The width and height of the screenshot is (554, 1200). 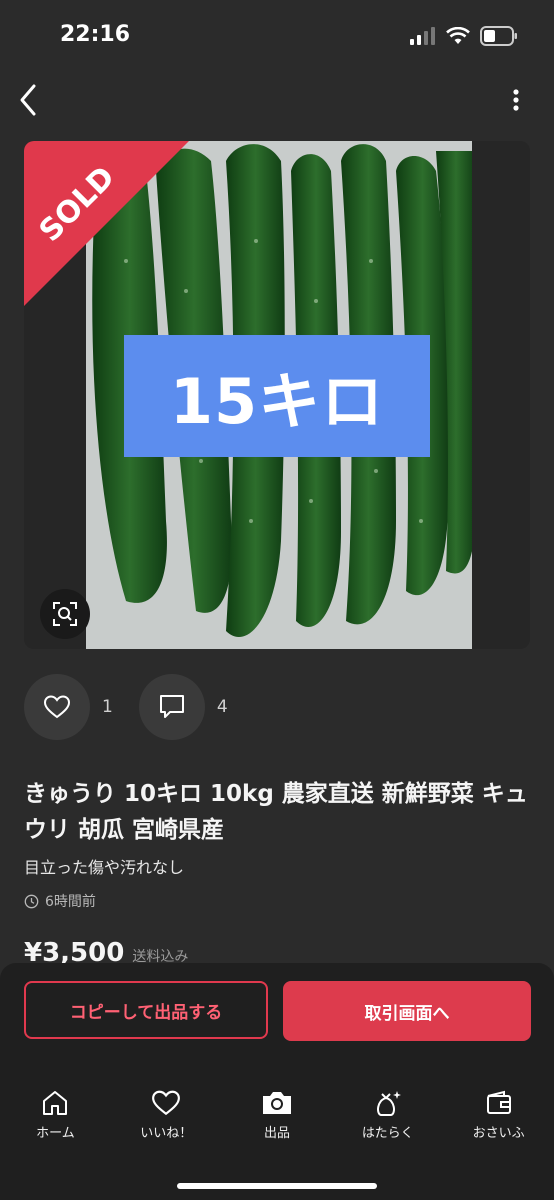 What do you see at coordinates (407, 1011) in the screenshot?
I see `transaction-screen-button: 取引画面へ` at bounding box center [407, 1011].